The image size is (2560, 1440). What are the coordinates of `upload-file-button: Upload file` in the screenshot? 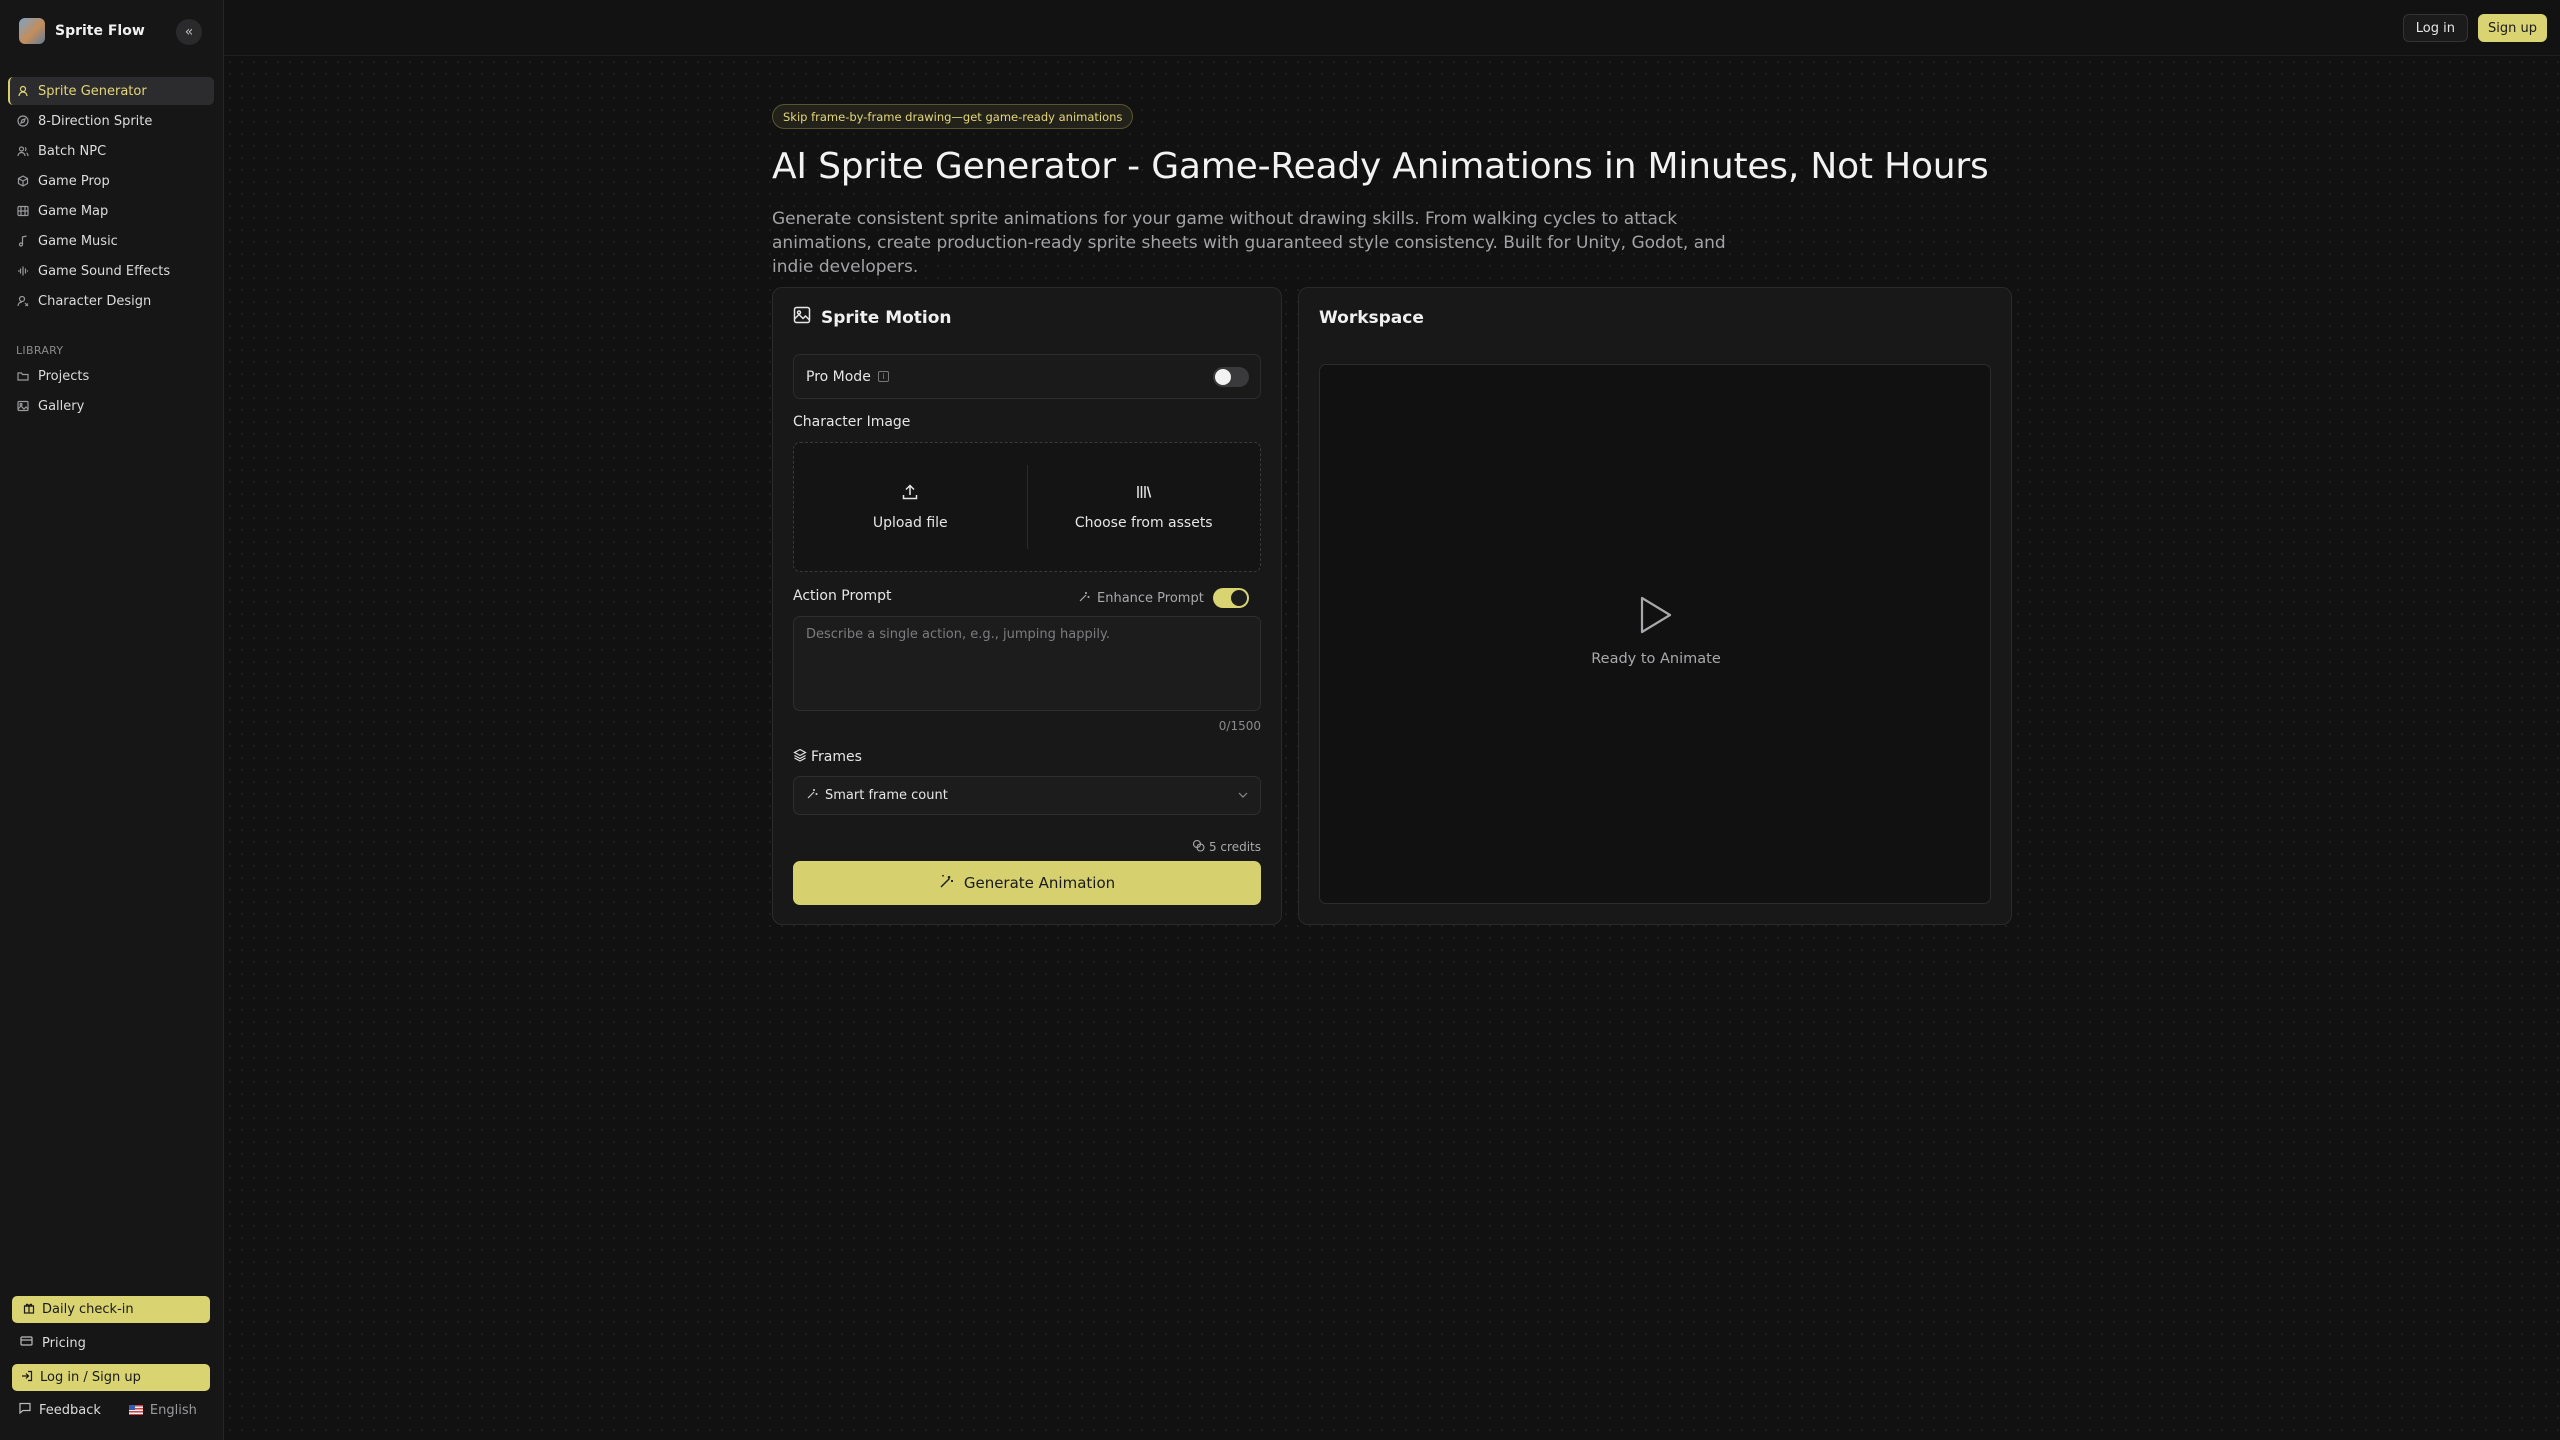 It's located at (910, 507).